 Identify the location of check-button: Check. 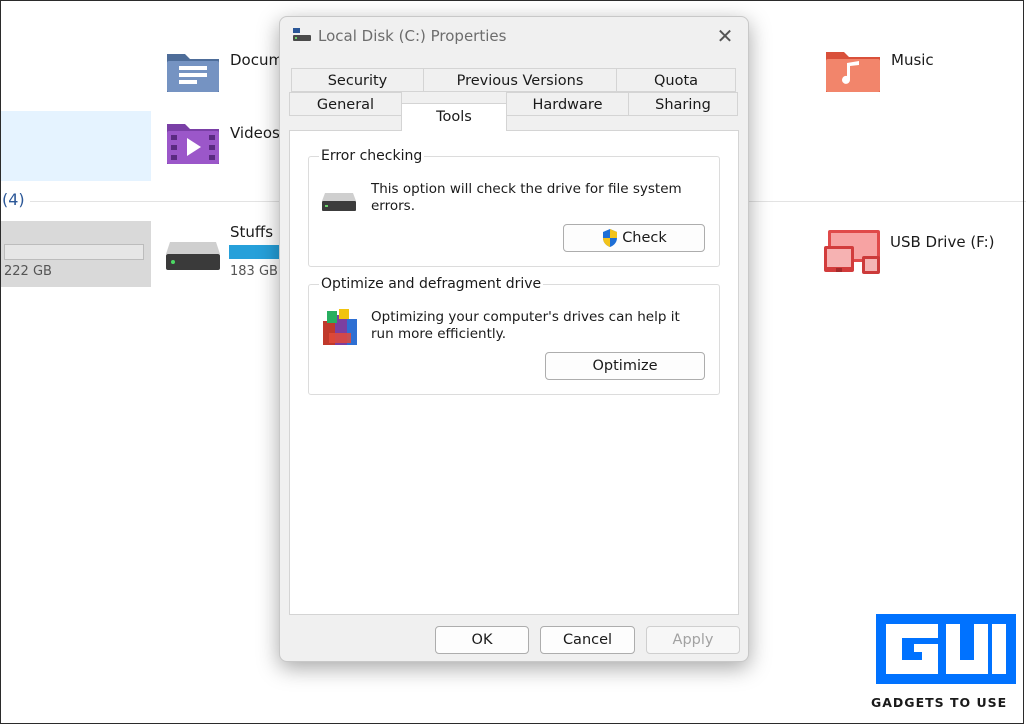
(634, 238).